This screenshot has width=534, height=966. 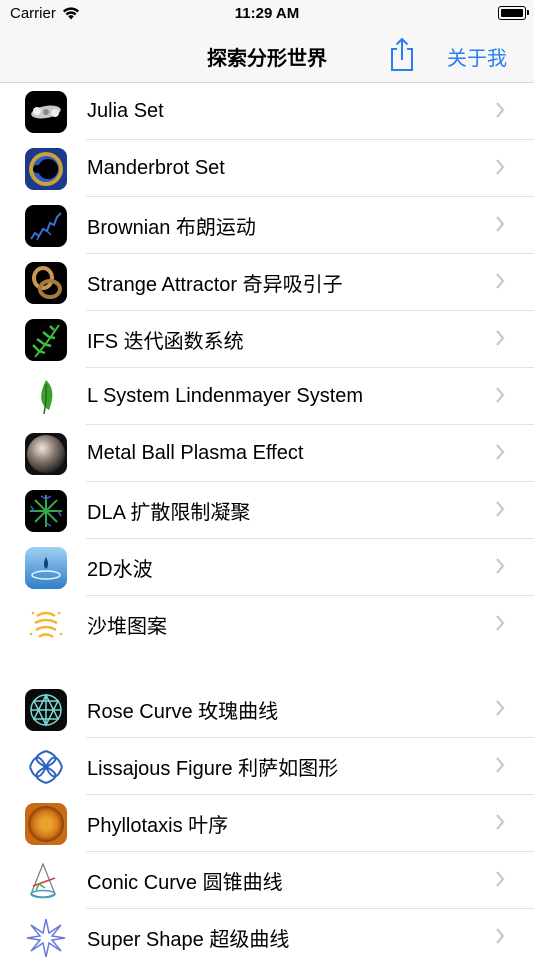 What do you see at coordinates (169, 513) in the screenshot?
I see `item-label: DLA 扩散限制凝聚` at bounding box center [169, 513].